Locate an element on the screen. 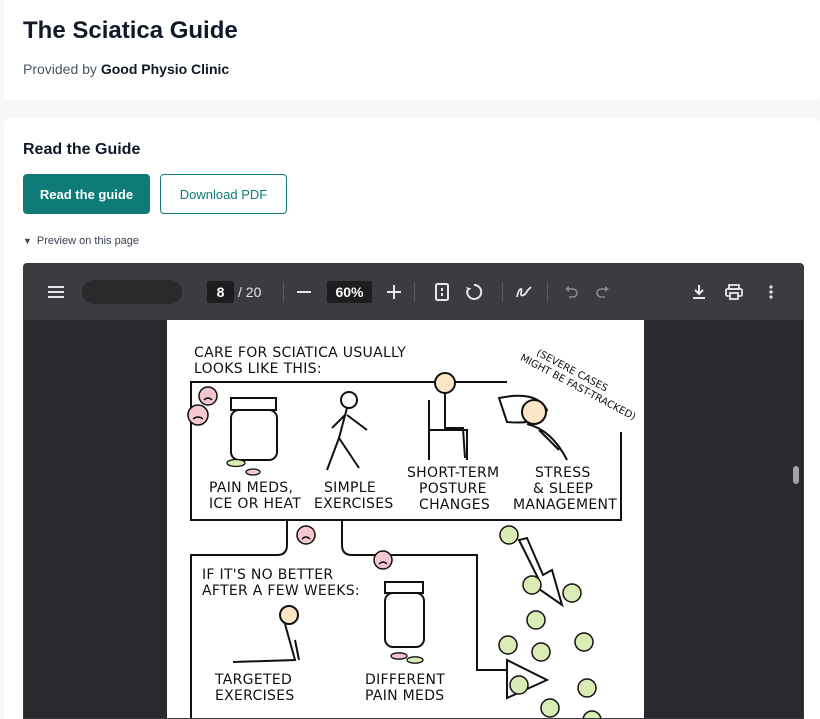  fit-page-icon is located at coordinates (442, 292).